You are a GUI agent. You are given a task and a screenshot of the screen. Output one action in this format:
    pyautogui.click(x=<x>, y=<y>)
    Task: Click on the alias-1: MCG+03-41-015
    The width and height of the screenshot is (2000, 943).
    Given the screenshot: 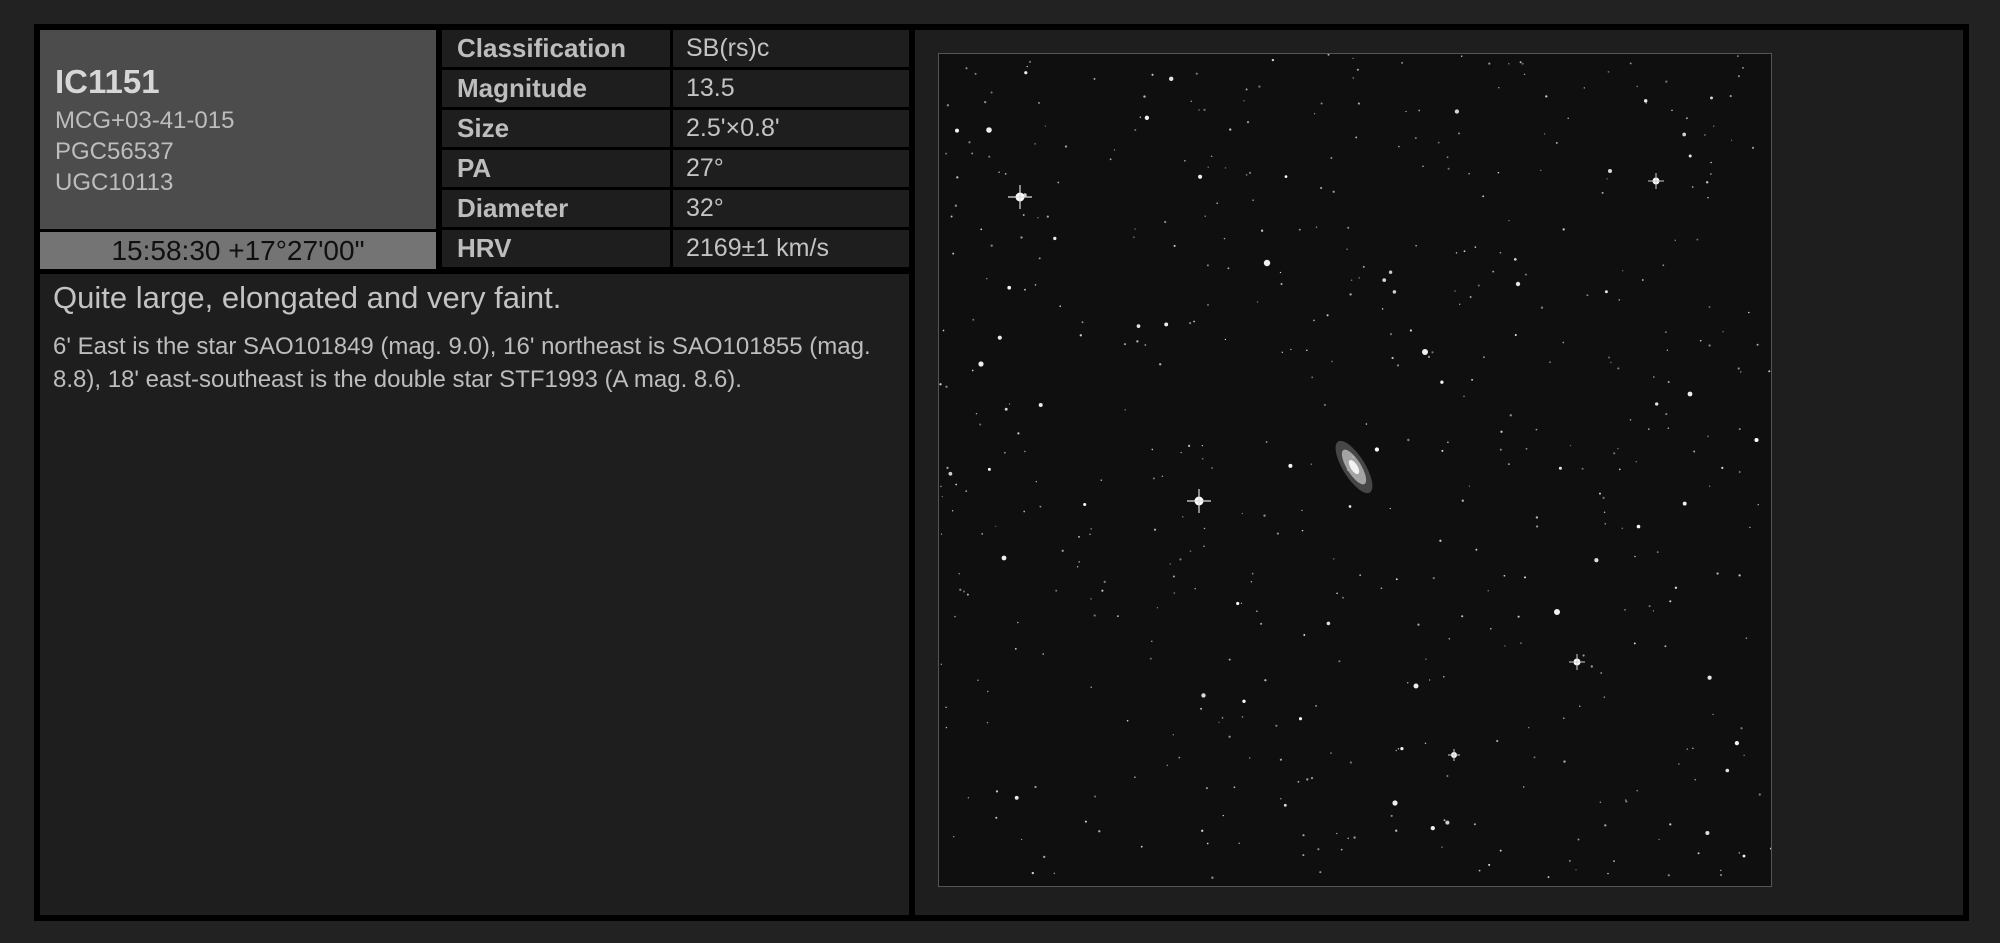 What is the action you would take?
    pyautogui.click(x=145, y=120)
    